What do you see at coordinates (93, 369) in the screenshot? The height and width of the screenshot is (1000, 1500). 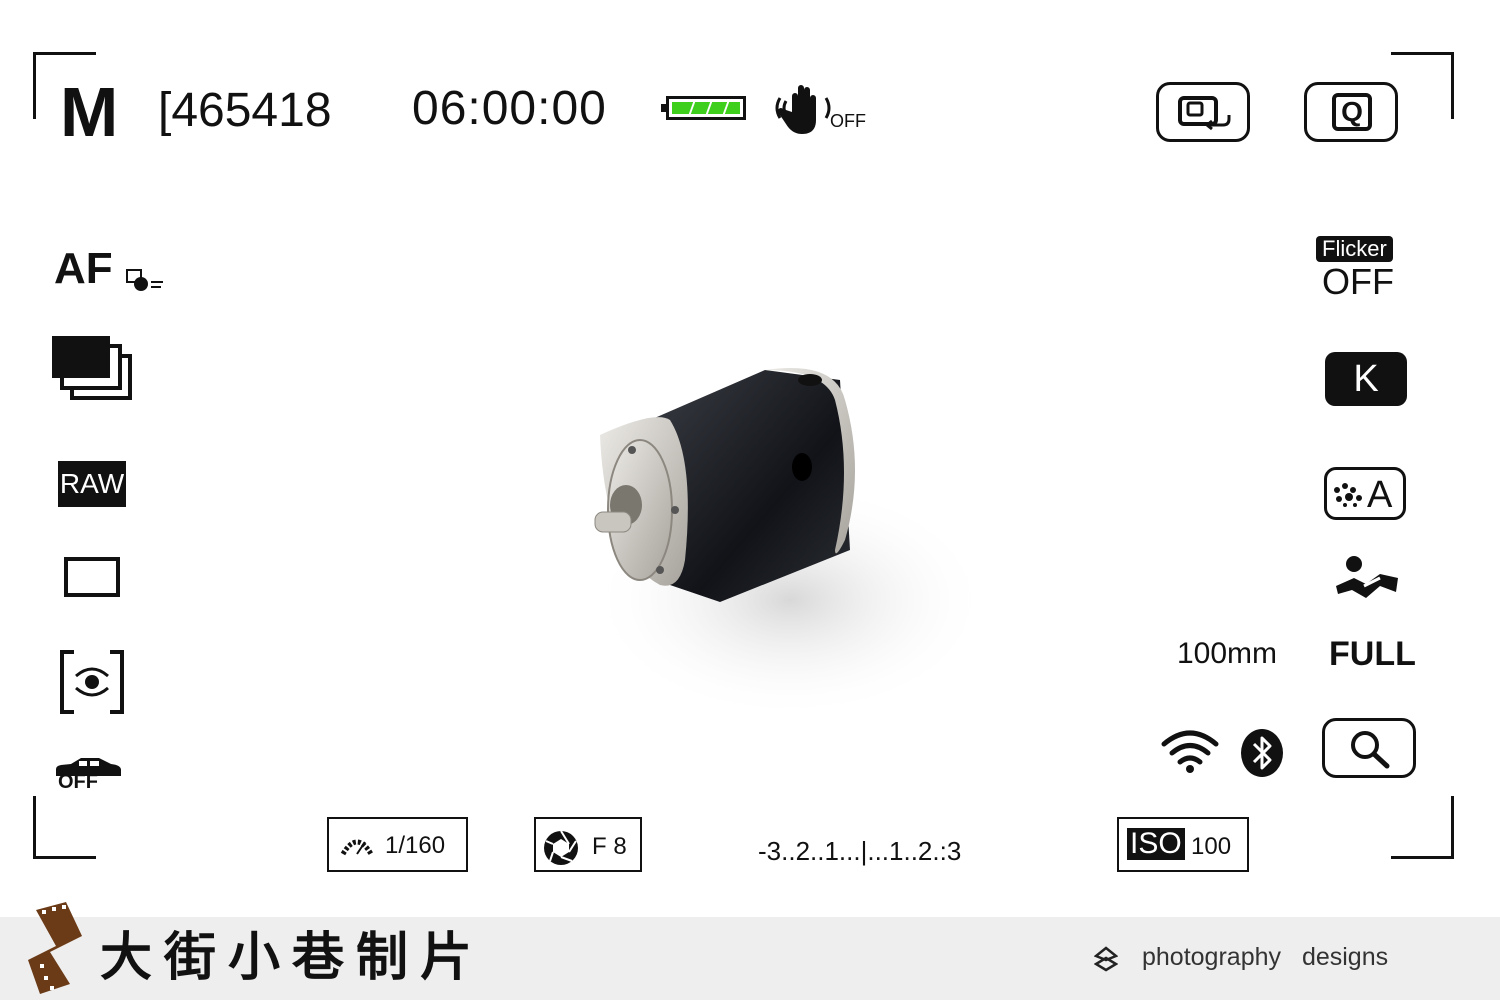 I see `continuous-drive-icon` at bounding box center [93, 369].